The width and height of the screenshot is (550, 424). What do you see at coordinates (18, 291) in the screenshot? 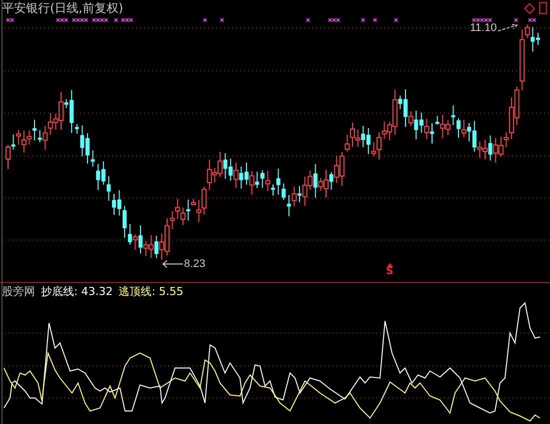
I see `indicator-name: 股旁网` at bounding box center [18, 291].